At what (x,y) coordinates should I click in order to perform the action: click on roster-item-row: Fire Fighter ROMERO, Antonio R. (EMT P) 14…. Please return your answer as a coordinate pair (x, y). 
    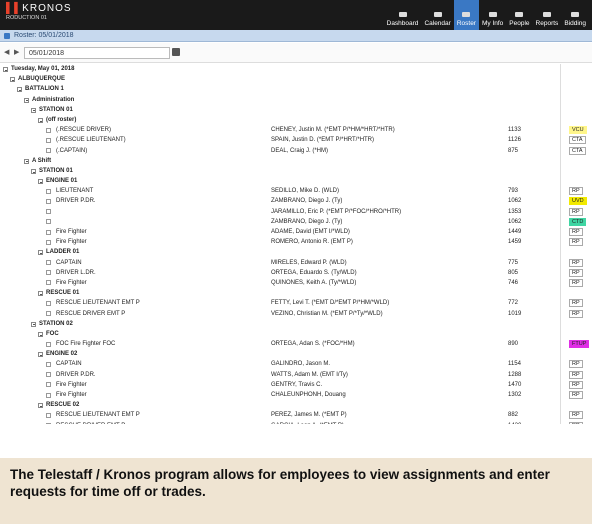
    Looking at the image, I should click on (296, 242).